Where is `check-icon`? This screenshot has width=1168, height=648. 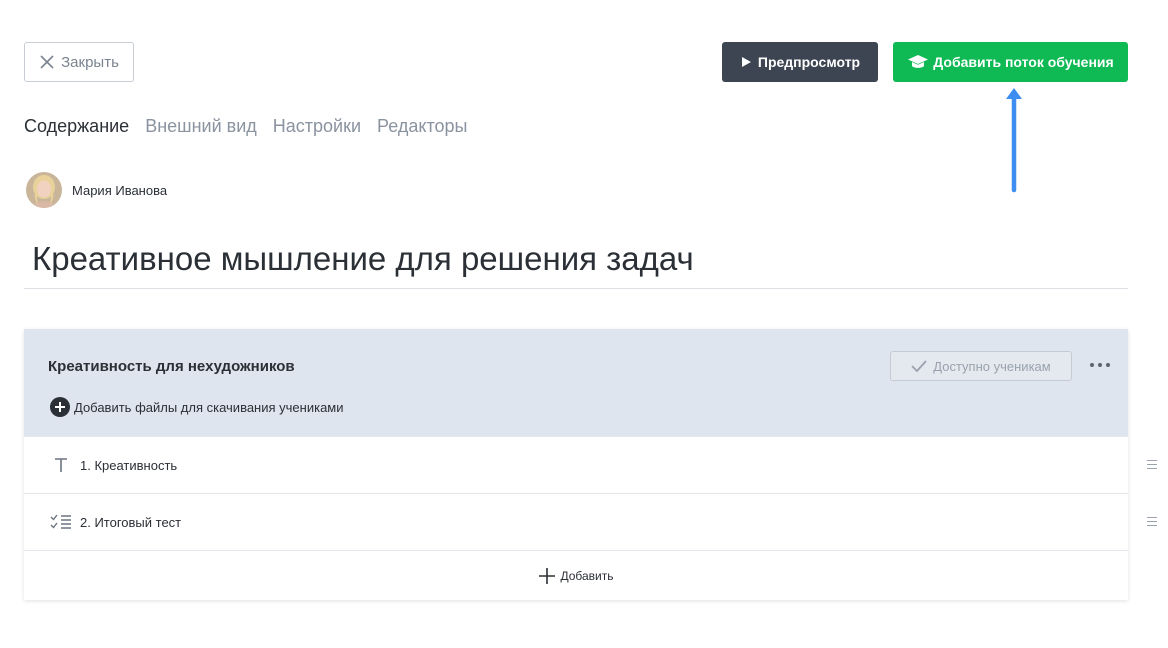
check-icon is located at coordinates (919, 366).